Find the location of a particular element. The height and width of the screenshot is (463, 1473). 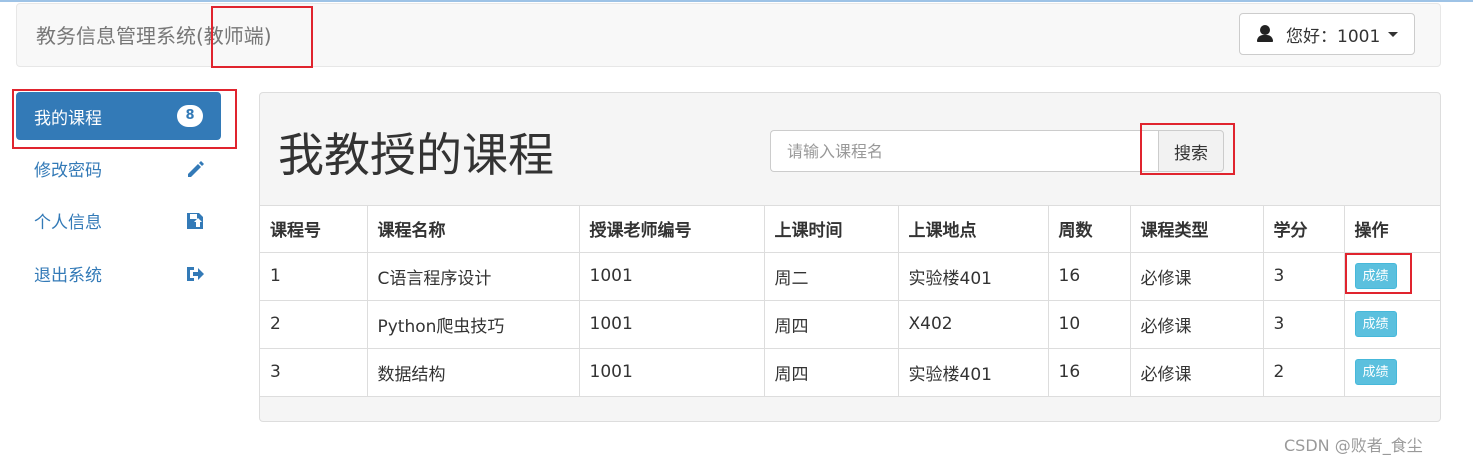

sidebar-item-change-password: 修改密码 is located at coordinates (118, 168).